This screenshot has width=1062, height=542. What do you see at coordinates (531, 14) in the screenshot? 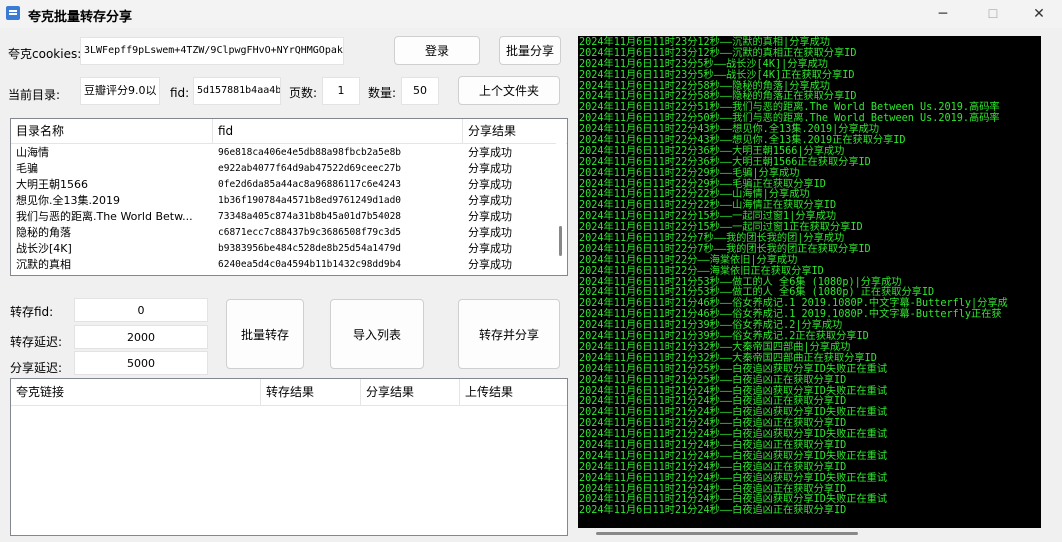
I see `title-bar: 夸克批量转存分享 ─ ☐ ✕` at bounding box center [531, 14].